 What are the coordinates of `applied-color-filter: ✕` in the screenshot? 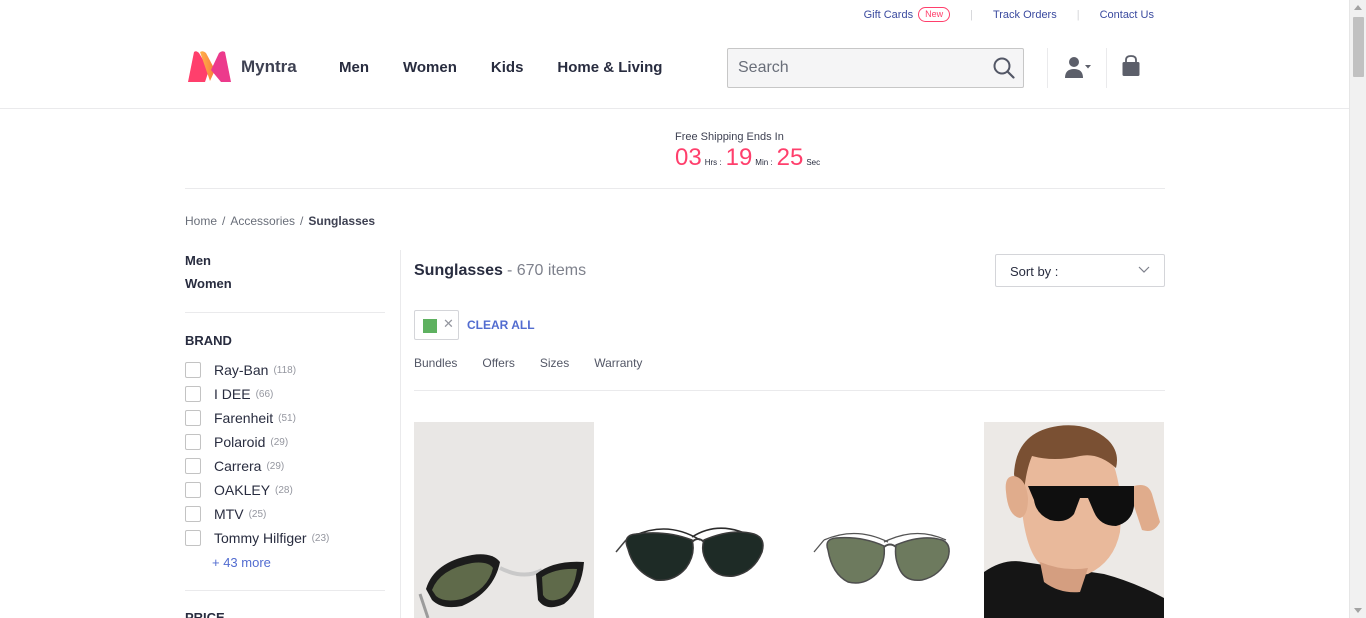 It's located at (436, 325).